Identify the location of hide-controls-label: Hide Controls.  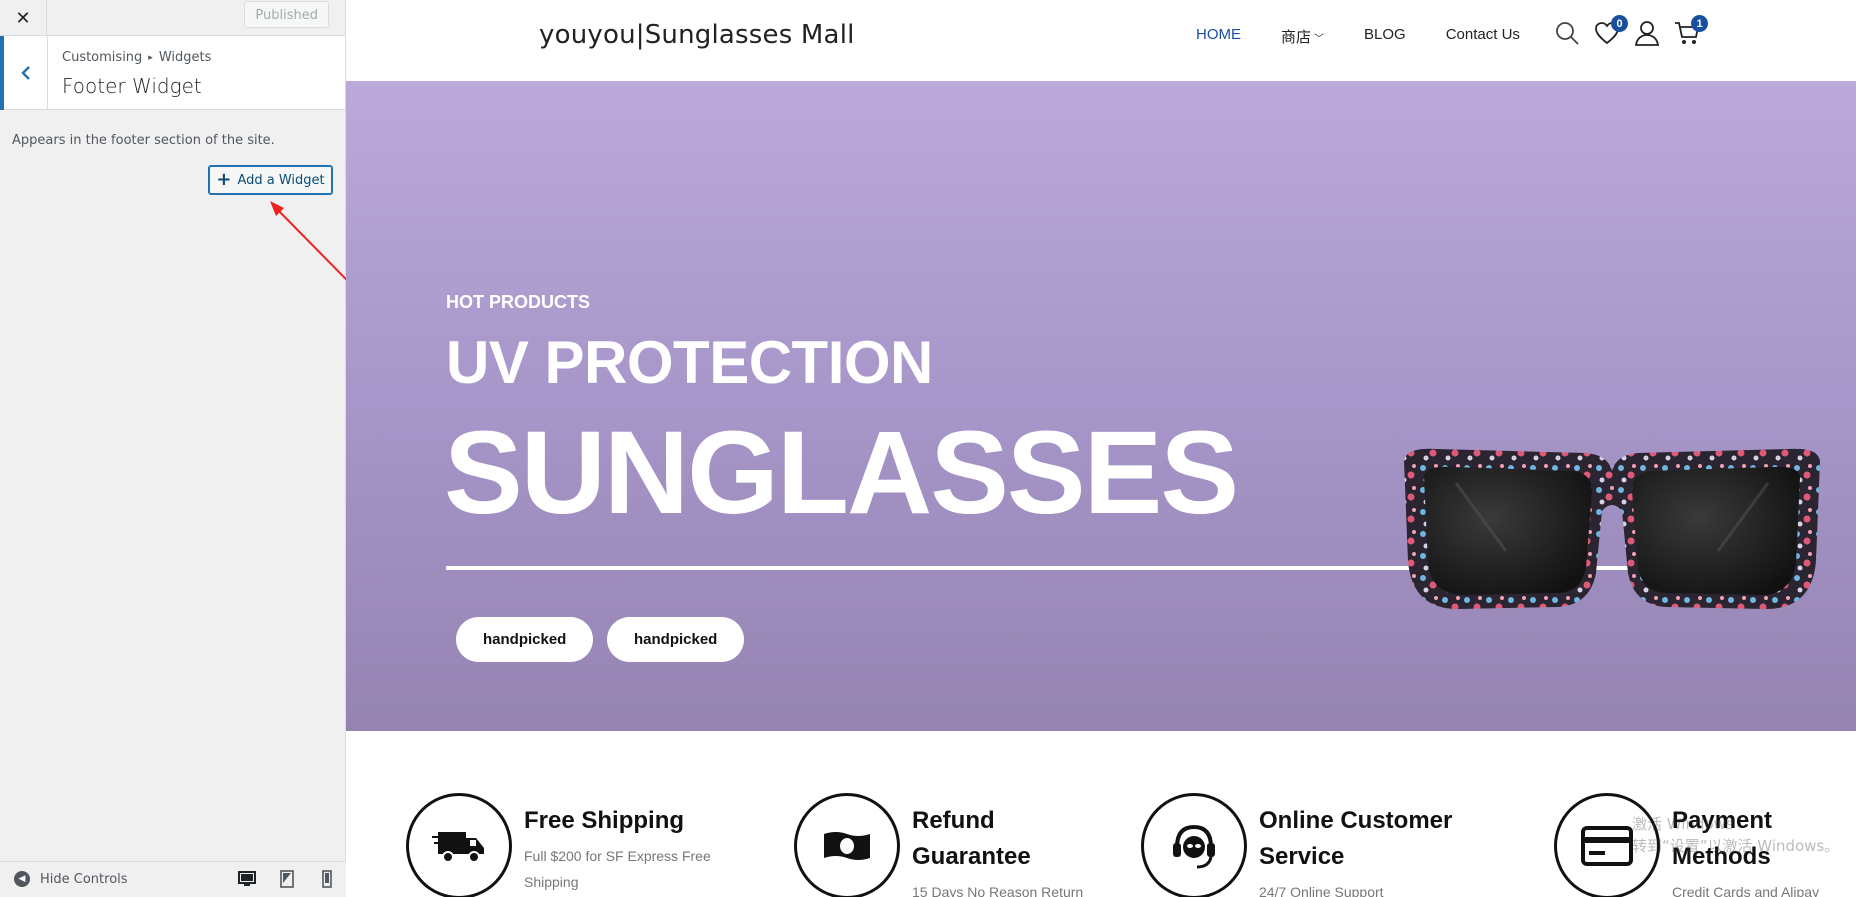
(84, 879).